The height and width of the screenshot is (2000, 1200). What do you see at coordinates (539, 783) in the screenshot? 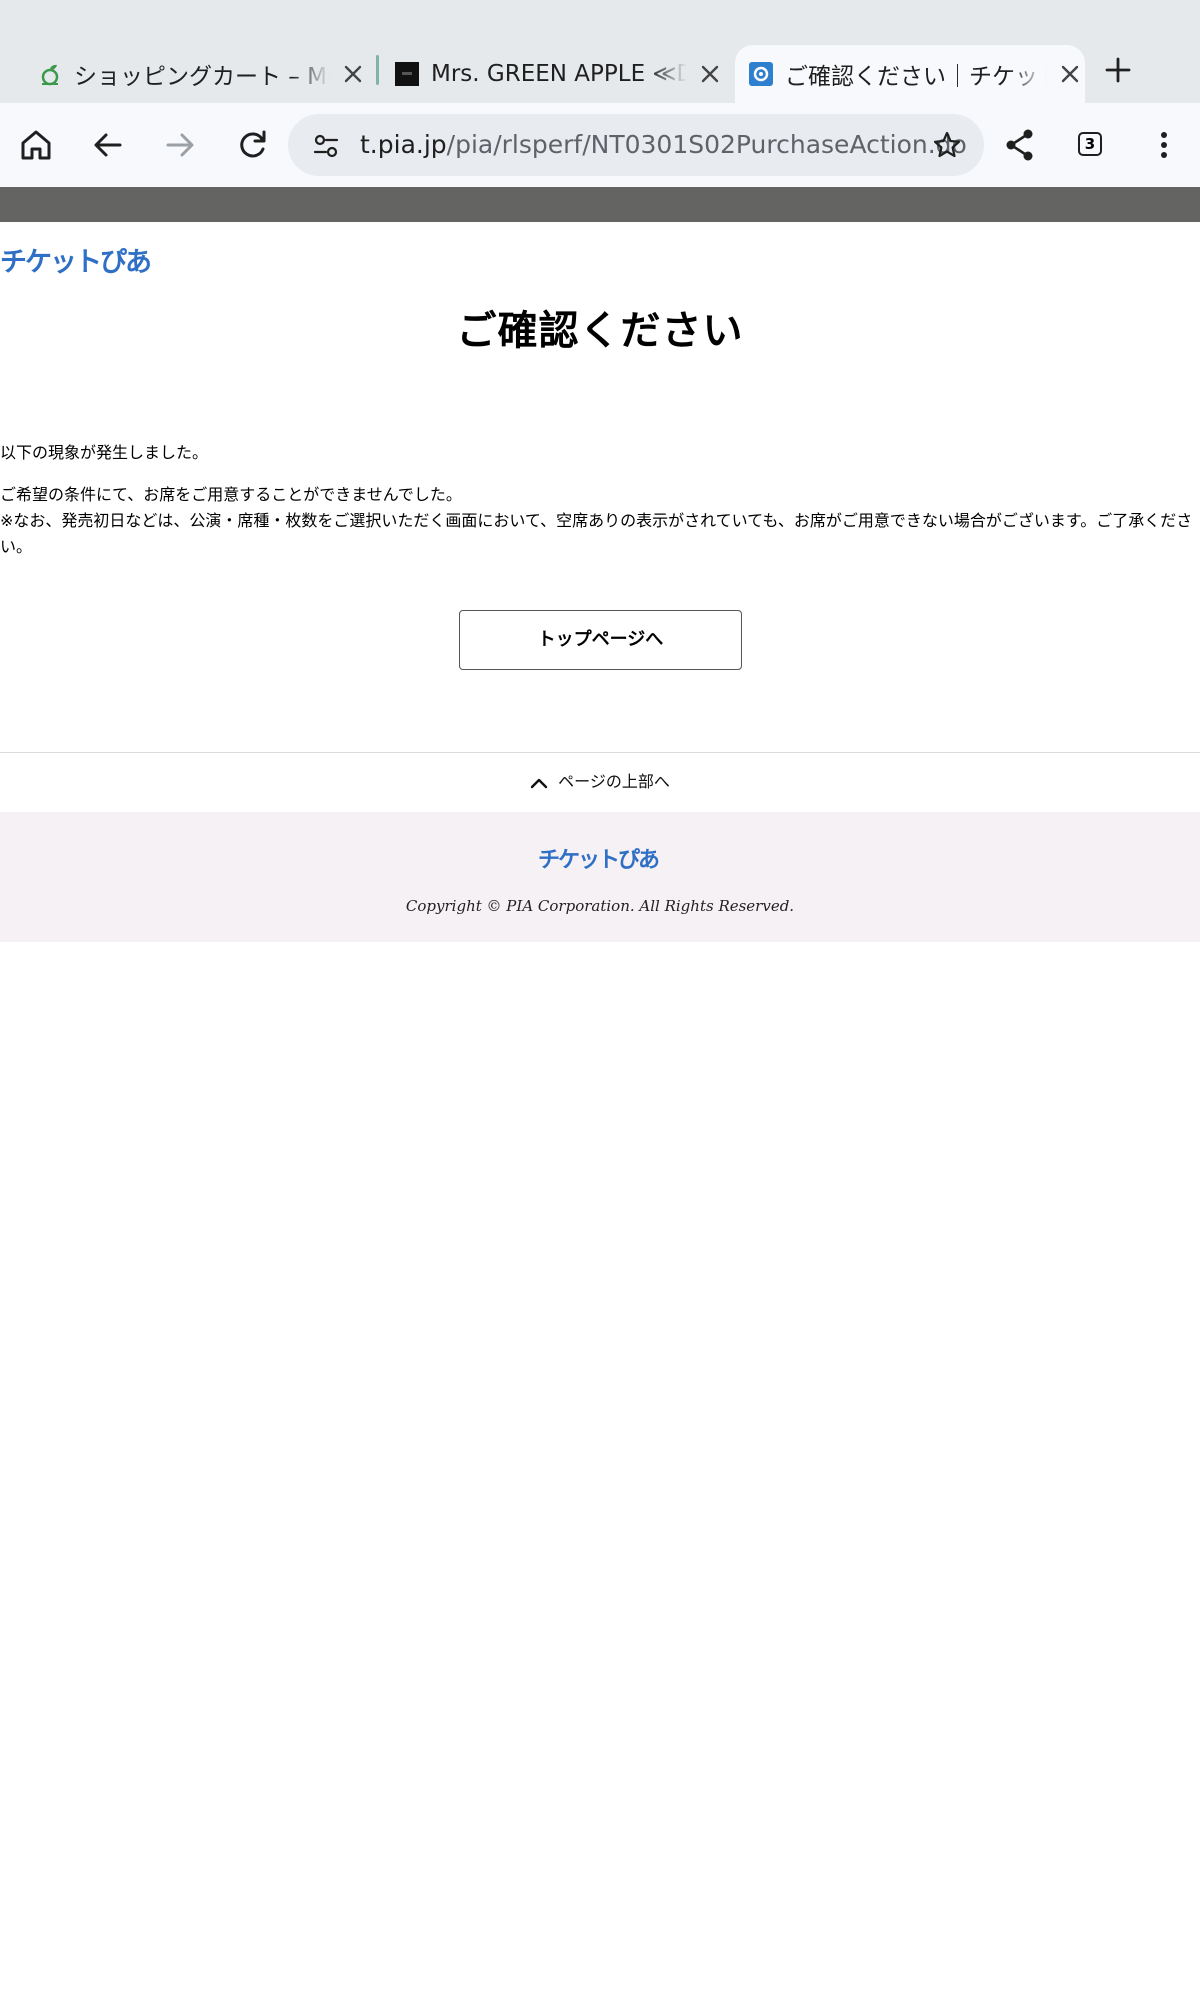
I see `chevron-up-icon` at bounding box center [539, 783].